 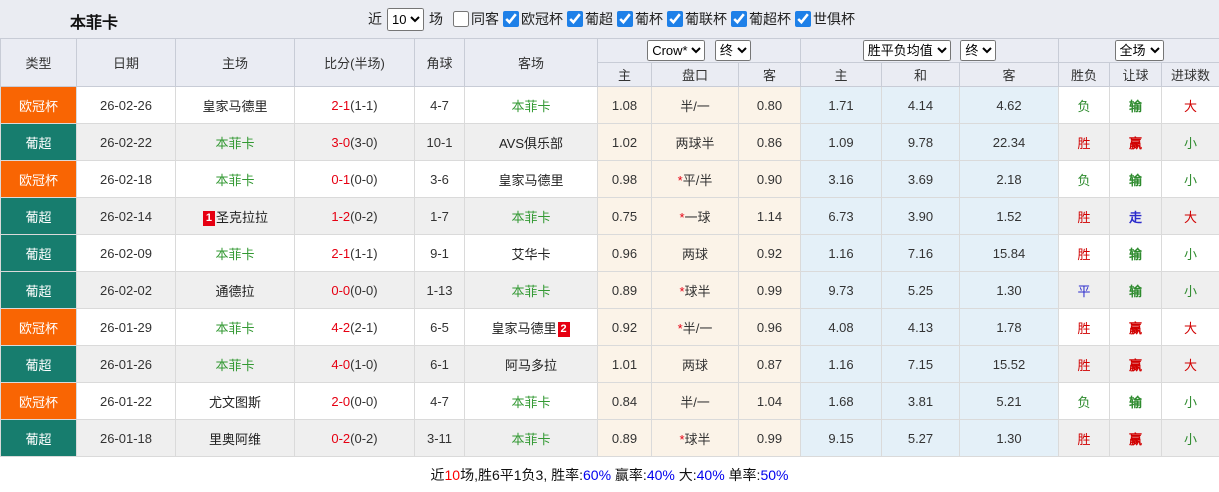 I want to click on date-cell: 26-02-18, so click(x=126, y=179).